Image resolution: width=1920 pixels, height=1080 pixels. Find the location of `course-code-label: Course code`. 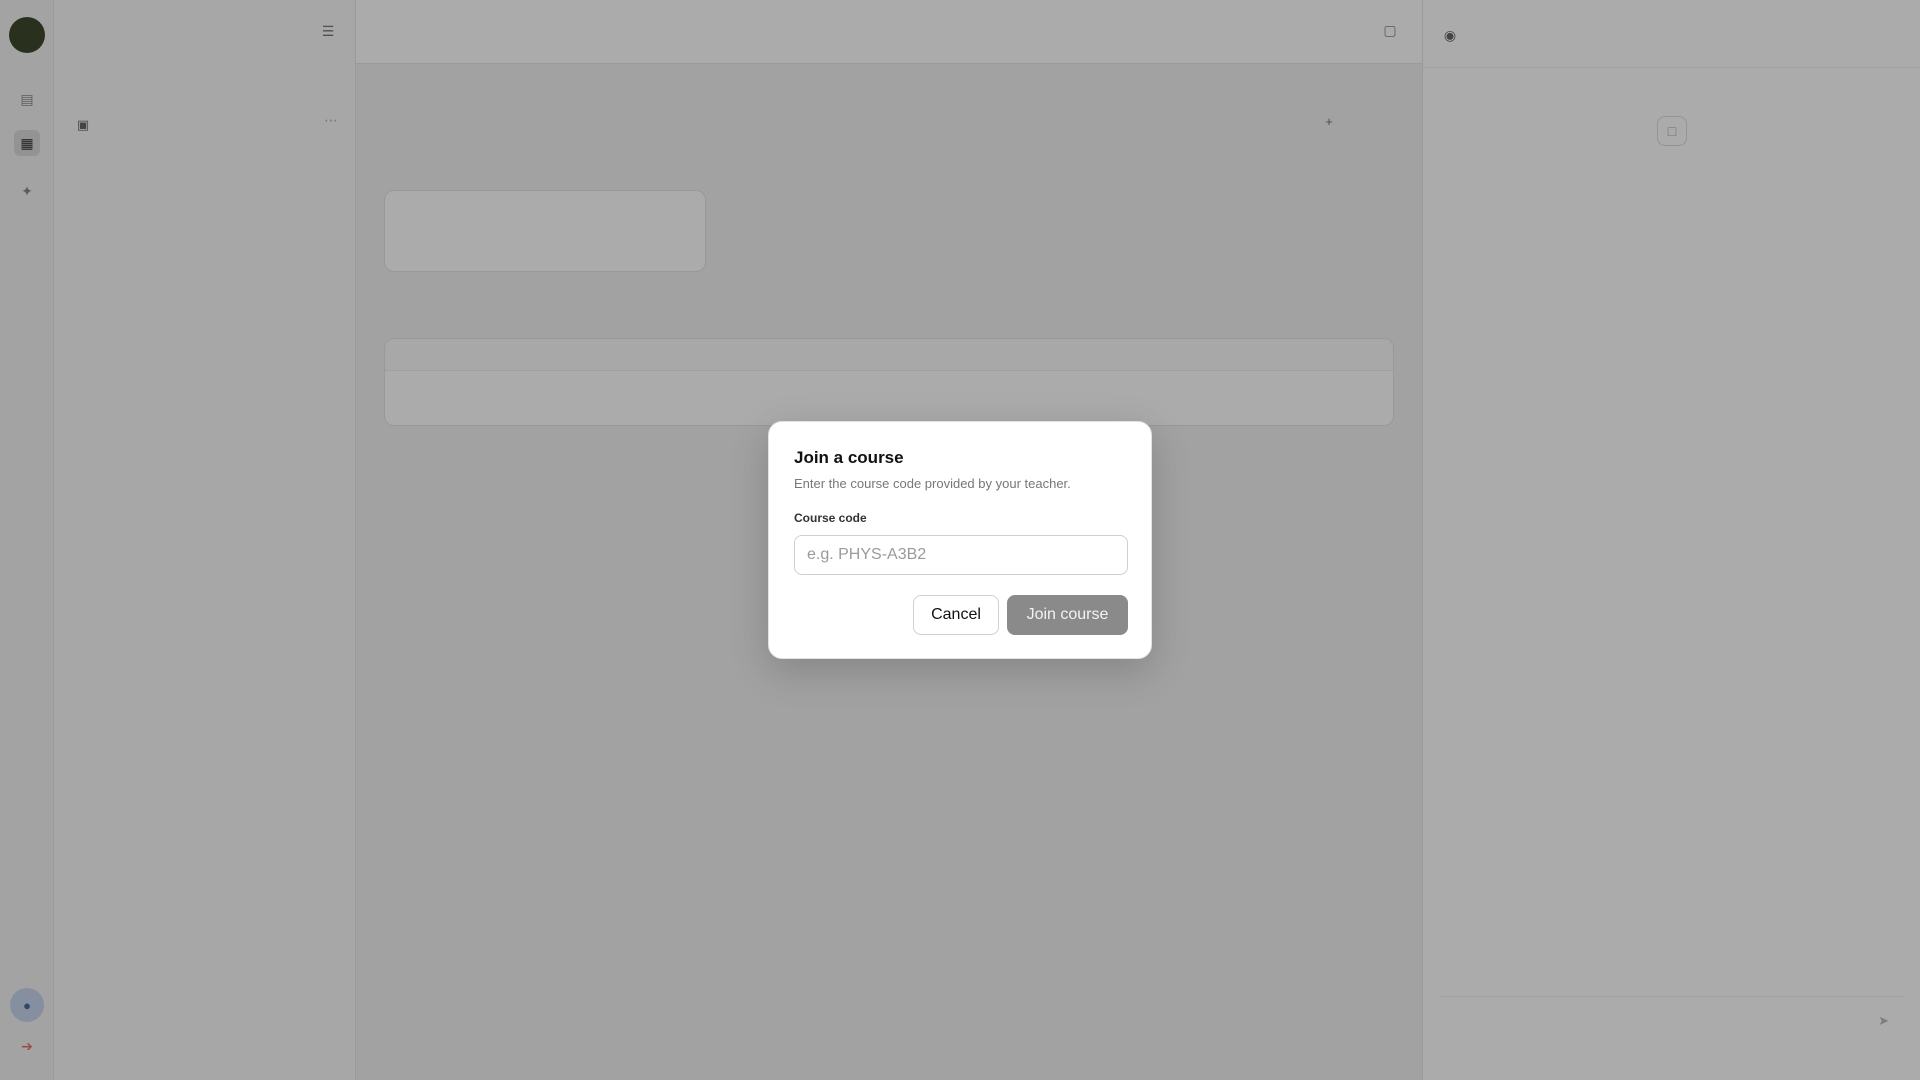

course-code-label: Course code is located at coordinates (830, 518).